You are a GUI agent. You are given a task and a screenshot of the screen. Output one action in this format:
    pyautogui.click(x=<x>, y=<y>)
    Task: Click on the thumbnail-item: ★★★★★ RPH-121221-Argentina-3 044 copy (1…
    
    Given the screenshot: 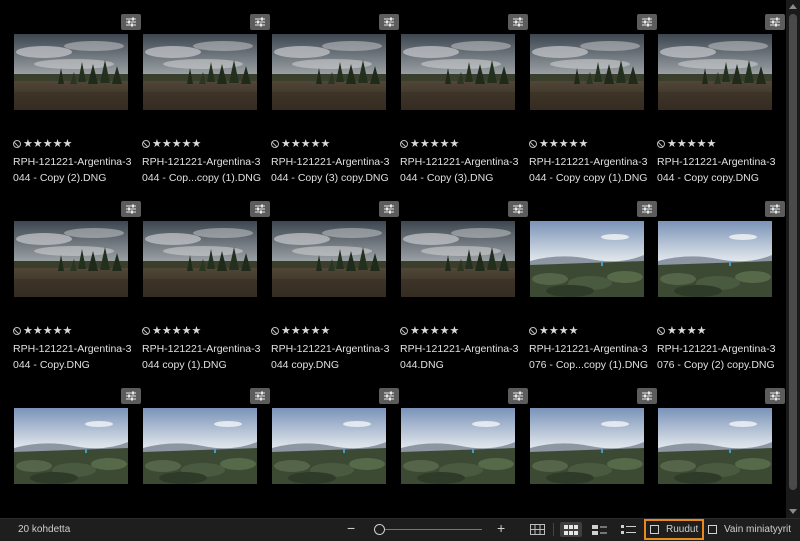 What is the action you would take?
    pyautogui.click(x=206, y=279)
    